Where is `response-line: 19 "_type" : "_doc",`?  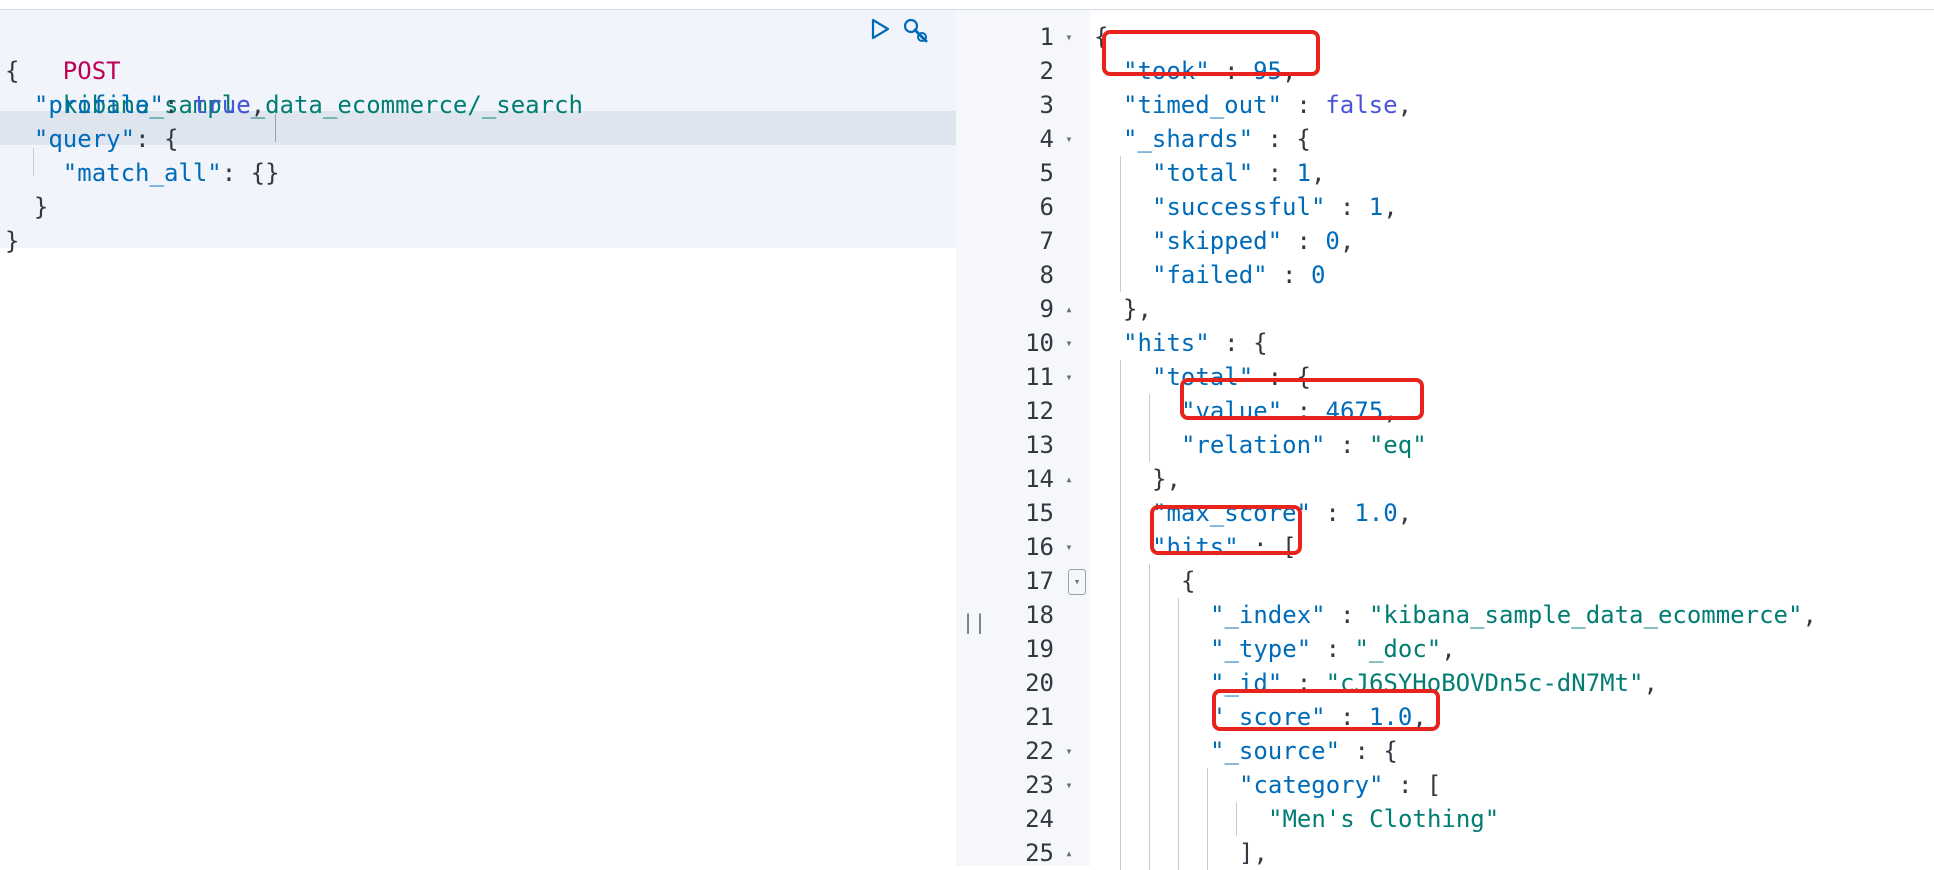
response-line: 19 "_type" : "_doc", is located at coordinates (1458, 649).